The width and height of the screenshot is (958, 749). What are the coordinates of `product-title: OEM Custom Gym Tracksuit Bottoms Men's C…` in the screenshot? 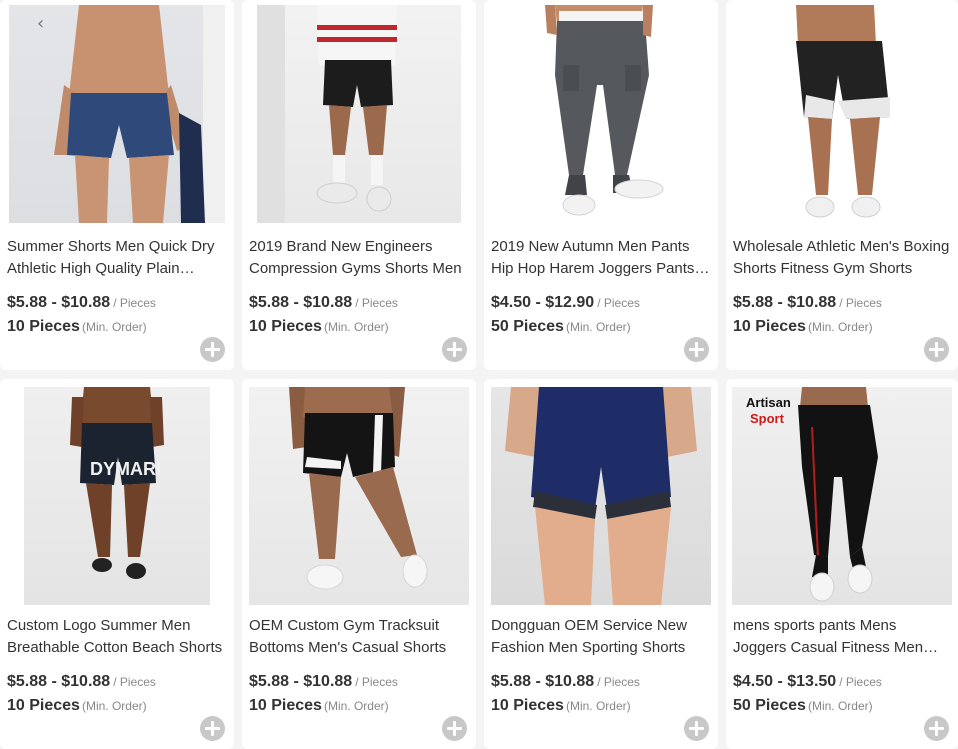 It's located at (358, 637).